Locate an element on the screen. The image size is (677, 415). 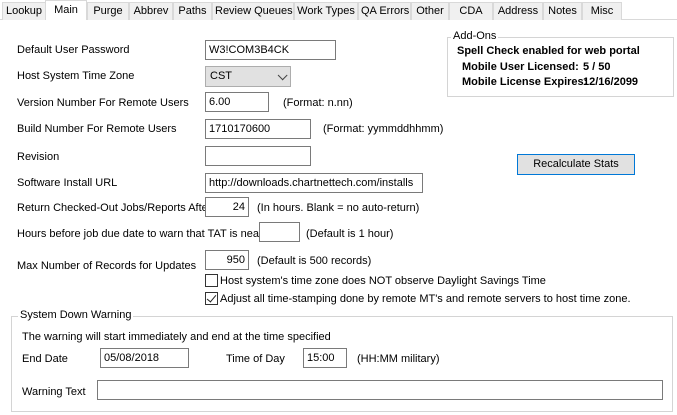
mobile-licensed-value: 5 / 50 is located at coordinates (597, 67).